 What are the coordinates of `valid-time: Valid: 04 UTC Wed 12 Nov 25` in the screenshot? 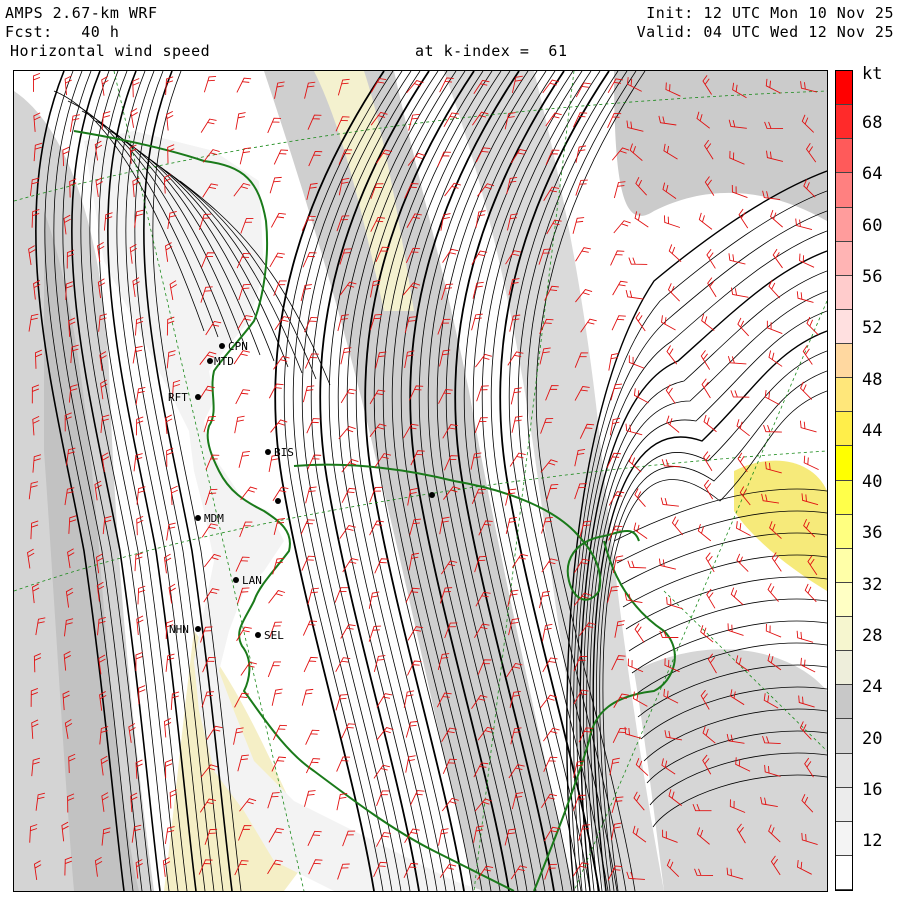 It's located at (765, 32).